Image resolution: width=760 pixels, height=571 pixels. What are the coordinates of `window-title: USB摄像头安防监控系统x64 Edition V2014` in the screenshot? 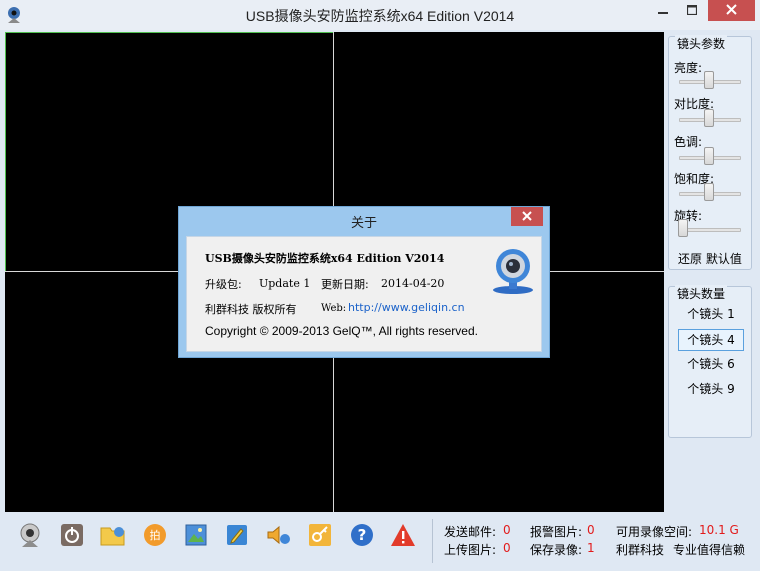 It's located at (380, 16).